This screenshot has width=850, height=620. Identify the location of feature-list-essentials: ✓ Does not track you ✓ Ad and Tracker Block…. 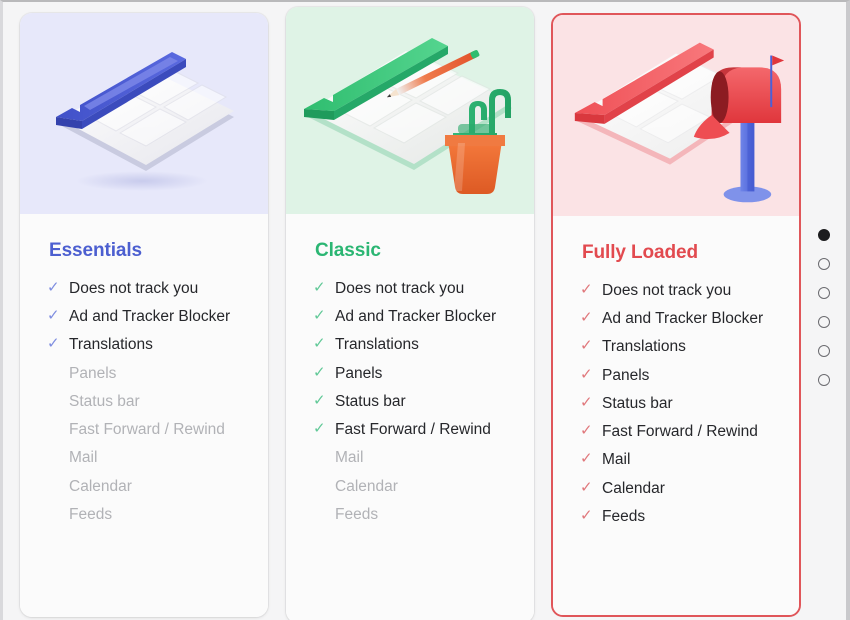
(144, 401).